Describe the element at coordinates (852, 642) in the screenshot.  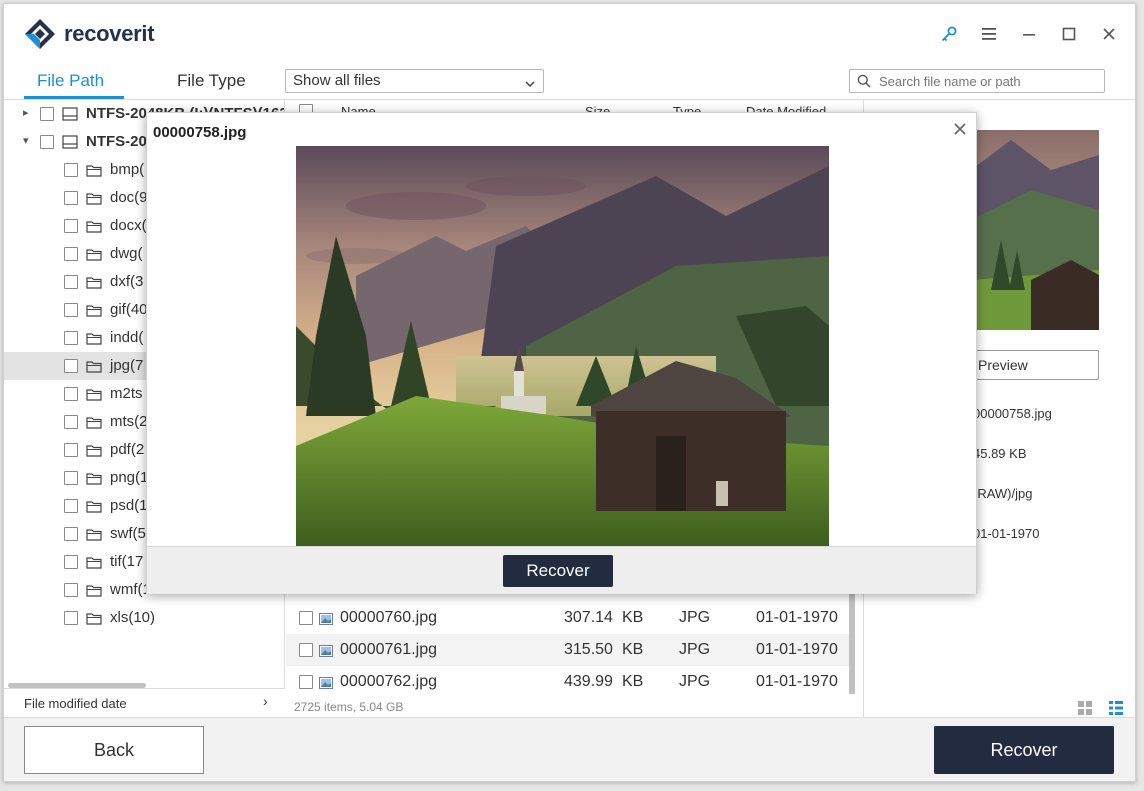
I see `list-vertical-scrollbar` at that location.